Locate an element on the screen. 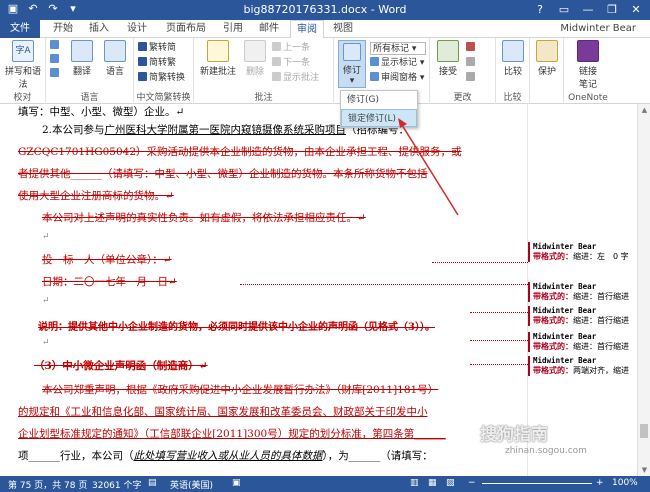 This screenshot has height=492, width=650. web-layout-icon: ▧ is located at coordinates (450, 483).